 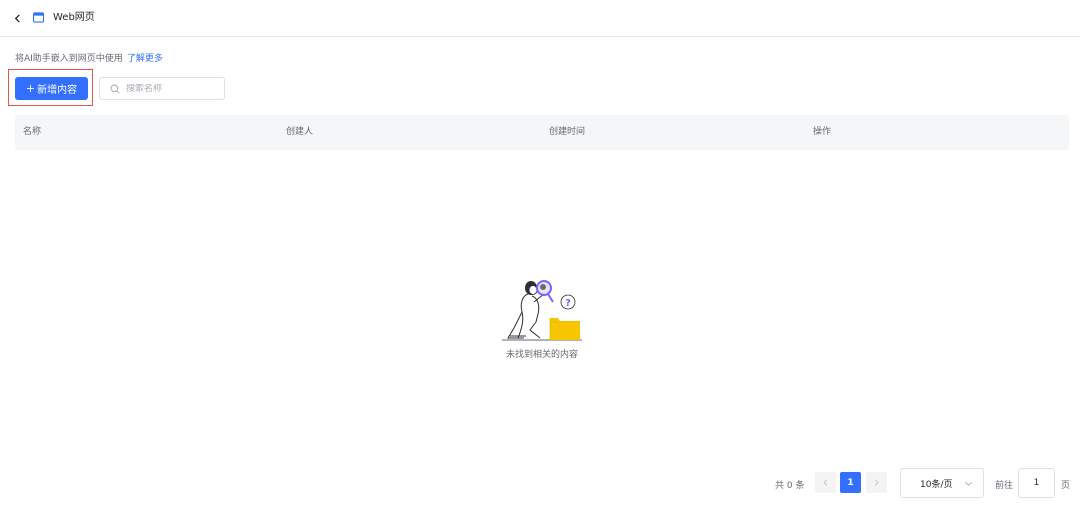 I want to click on add-content-button: + 新增内容, so click(x=51, y=88).